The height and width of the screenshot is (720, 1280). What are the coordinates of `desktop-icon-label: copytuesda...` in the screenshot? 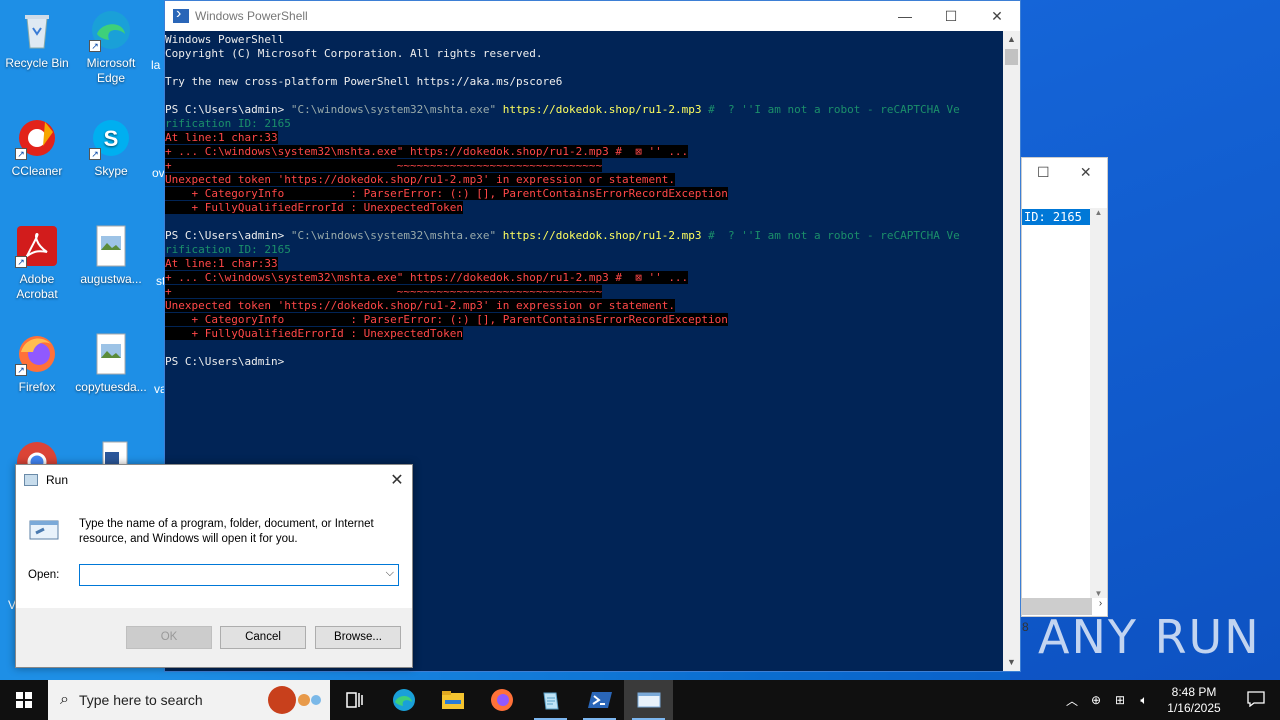 It's located at (111, 387).